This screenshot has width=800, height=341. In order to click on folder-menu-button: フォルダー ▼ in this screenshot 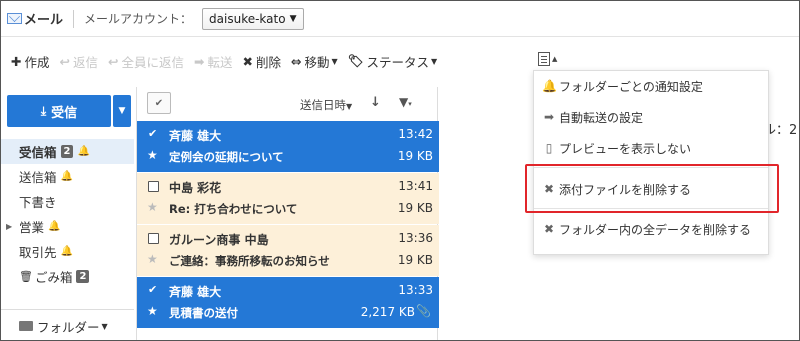, I will do `click(67, 324)`.